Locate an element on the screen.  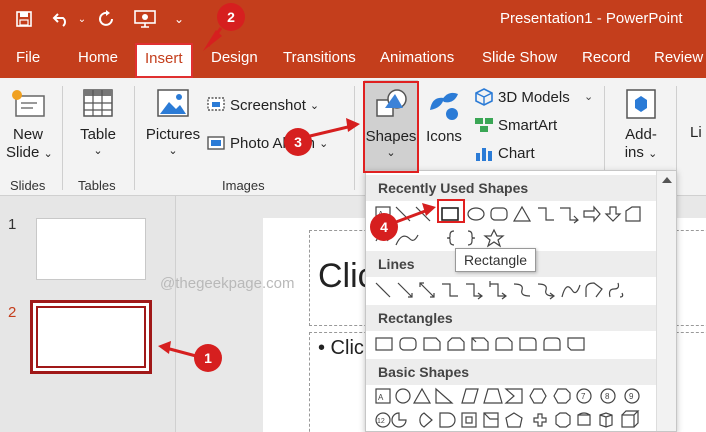
table-icon is located at coordinates (98, 103).